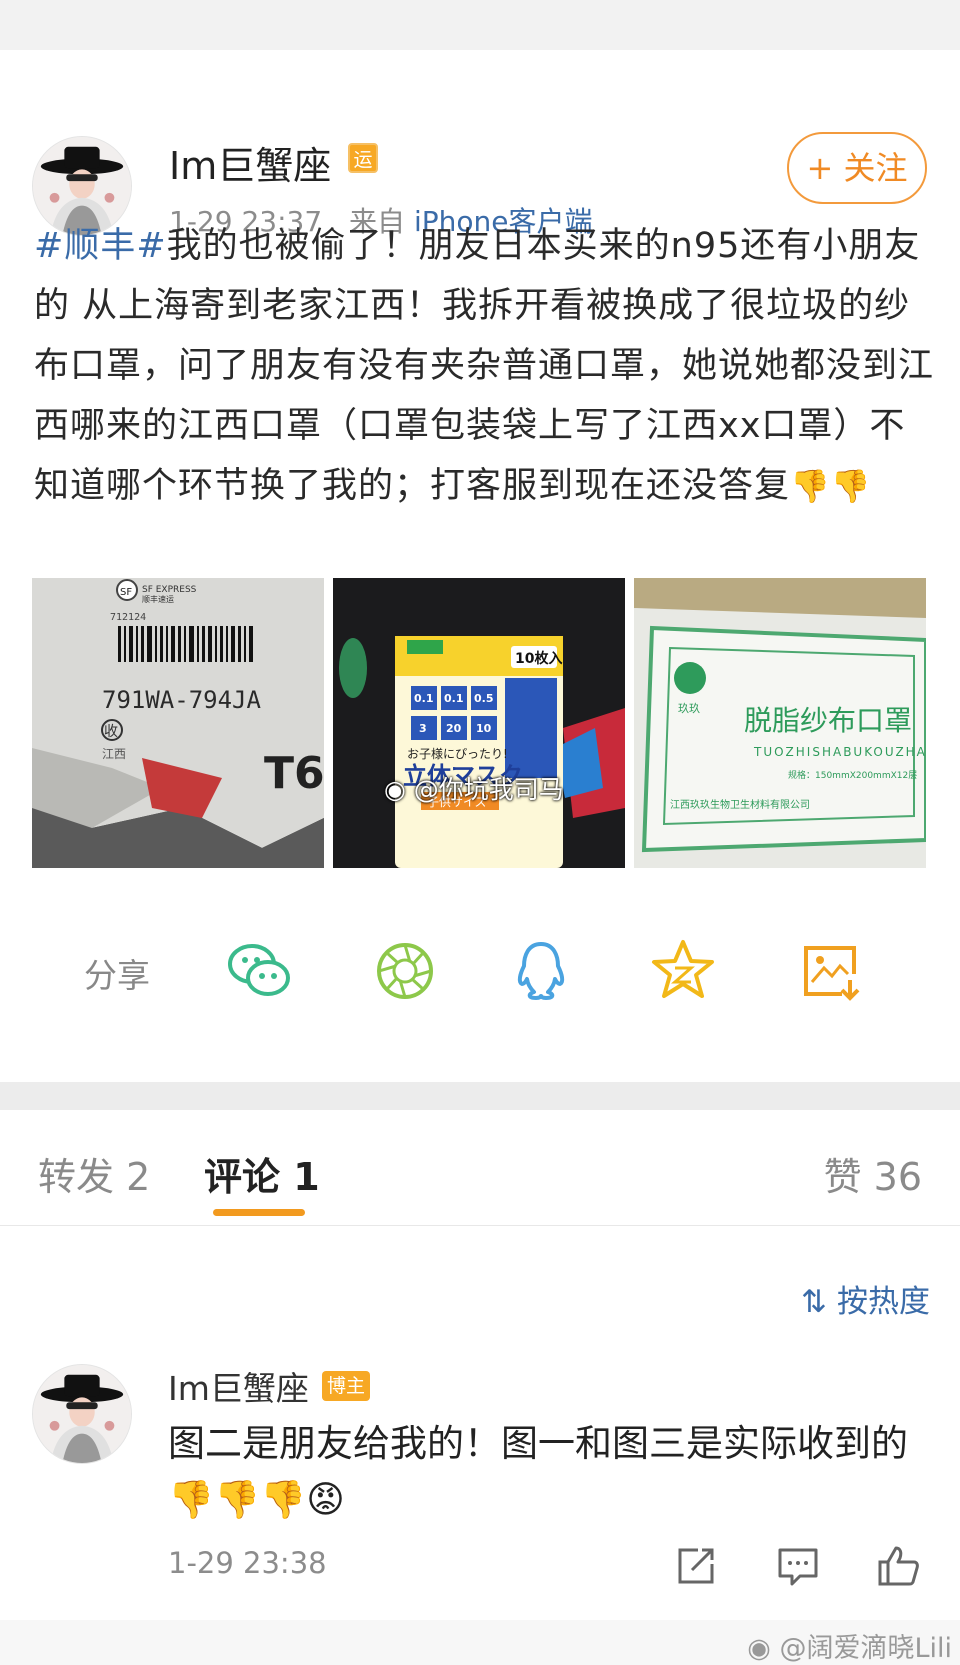 The image size is (960, 1665). I want to click on tab-repost: 转发 2, so click(94, 1173).